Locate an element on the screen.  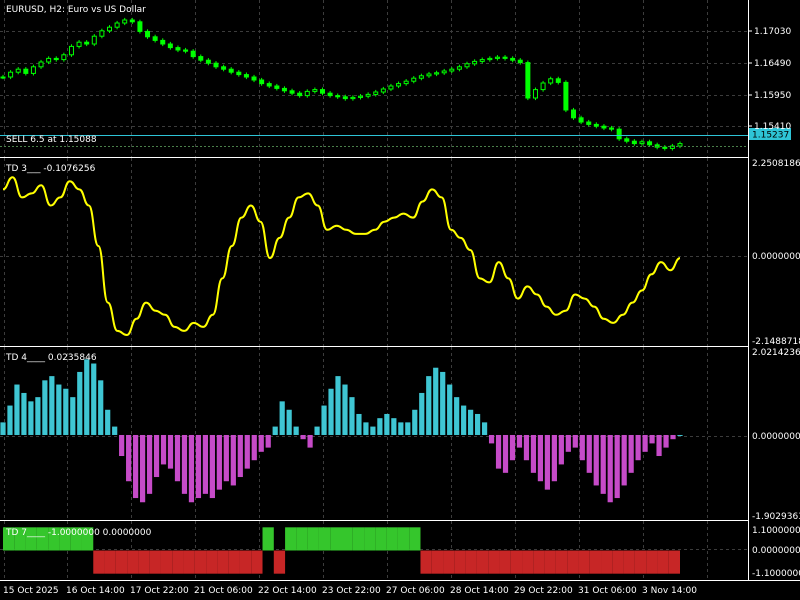
current-price-tag-text: 1.15237 is located at coordinates (770, 136).